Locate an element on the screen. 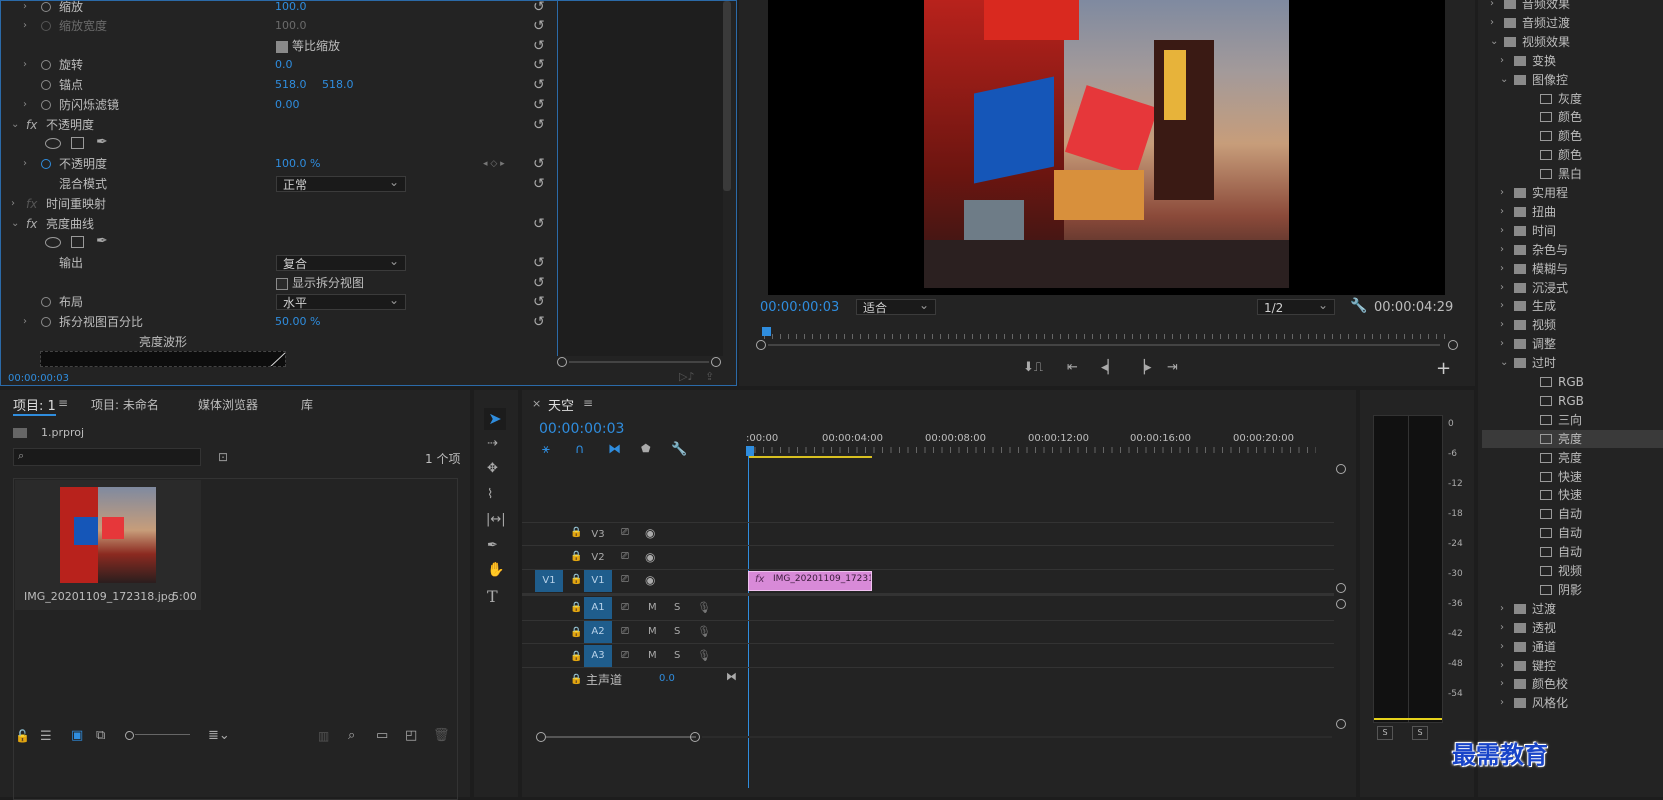 The width and height of the screenshot is (1663, 800). effects-folder: › 音频效果 is located at coordinates (1572, 6).